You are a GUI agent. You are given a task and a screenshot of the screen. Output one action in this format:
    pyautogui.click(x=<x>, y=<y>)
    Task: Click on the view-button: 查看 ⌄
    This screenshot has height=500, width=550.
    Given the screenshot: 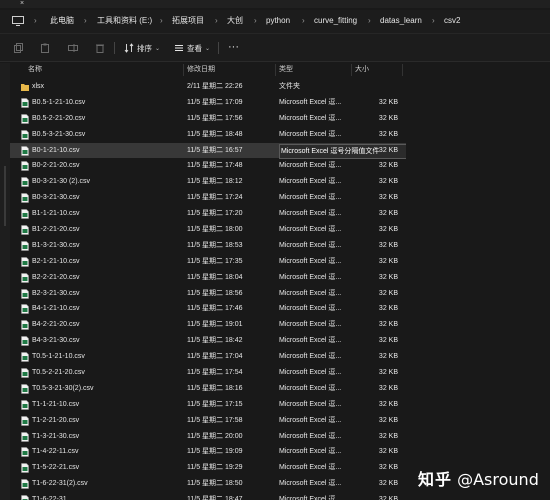 What is the action you would take?
    pyautogui.click(x=192, y=48)
    